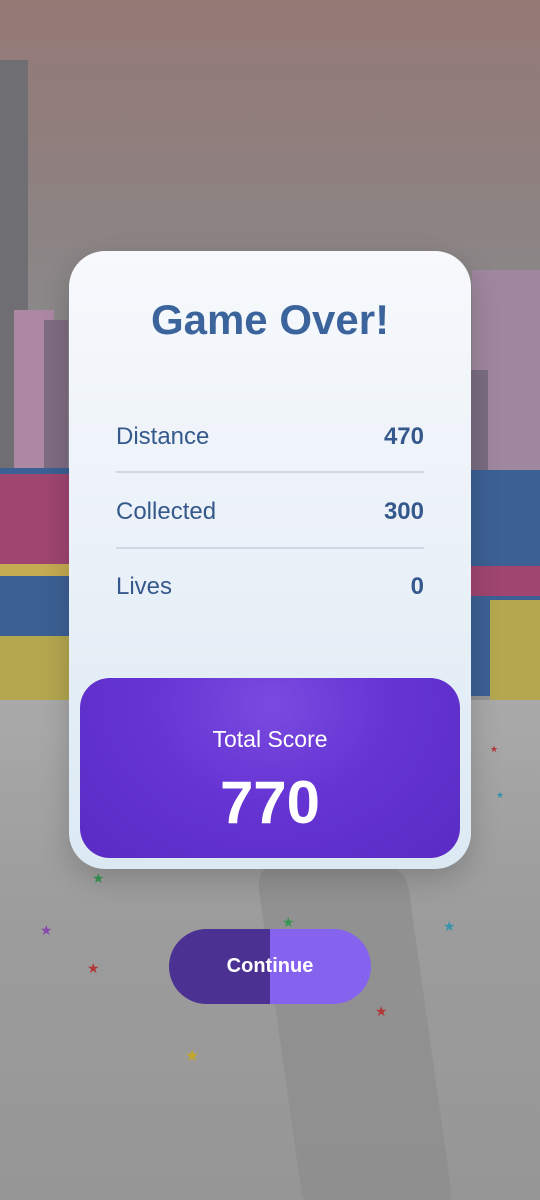 This screenshot has width=540, height=1200. Describe the element at coordinates (163, 436) in the screenshot. I see `stat-label: Distance` at that location.